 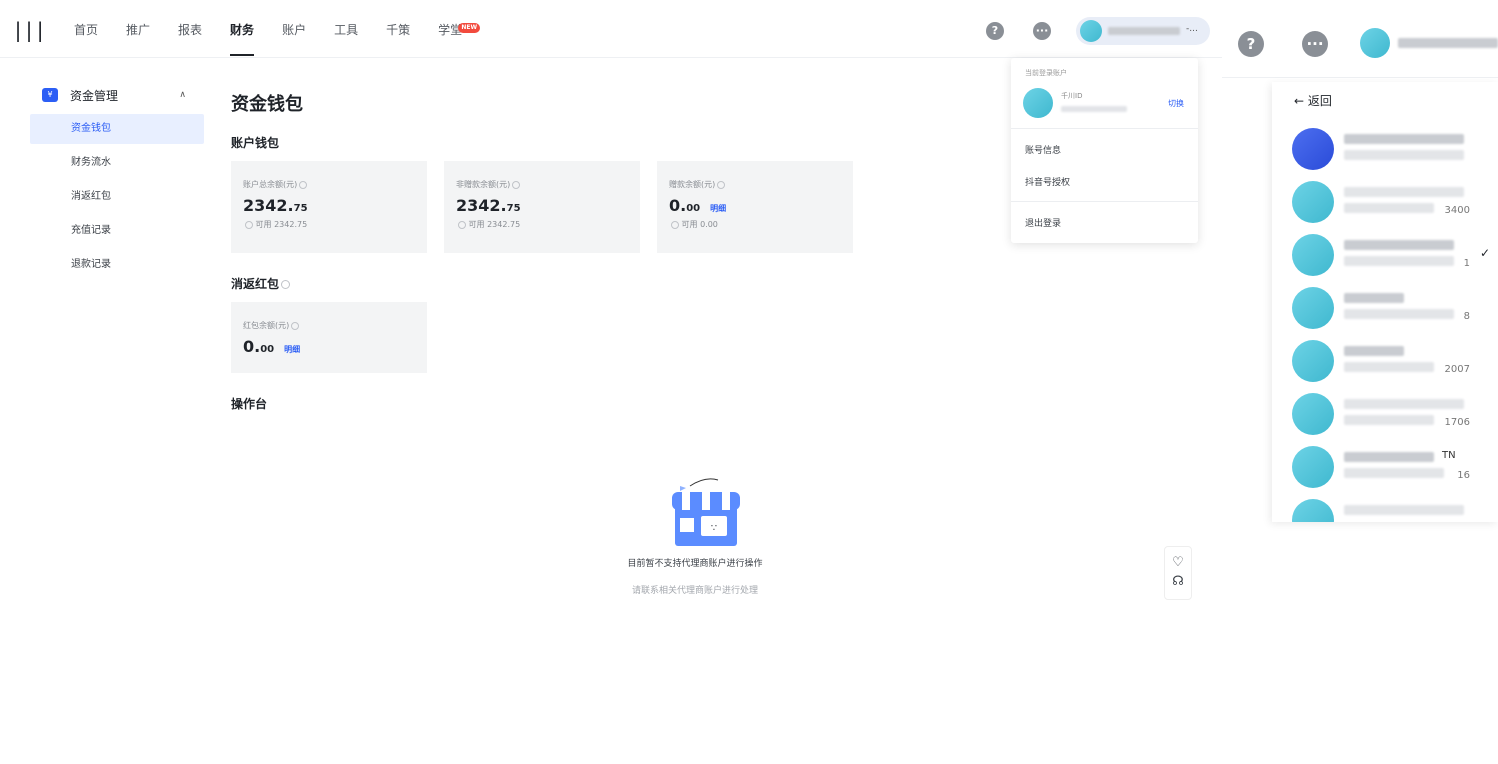 What do you see at coordinates (1072, 96) in the screenshot?
I see `account-id-label: 千川ID` at bounding box center [1072, 96].